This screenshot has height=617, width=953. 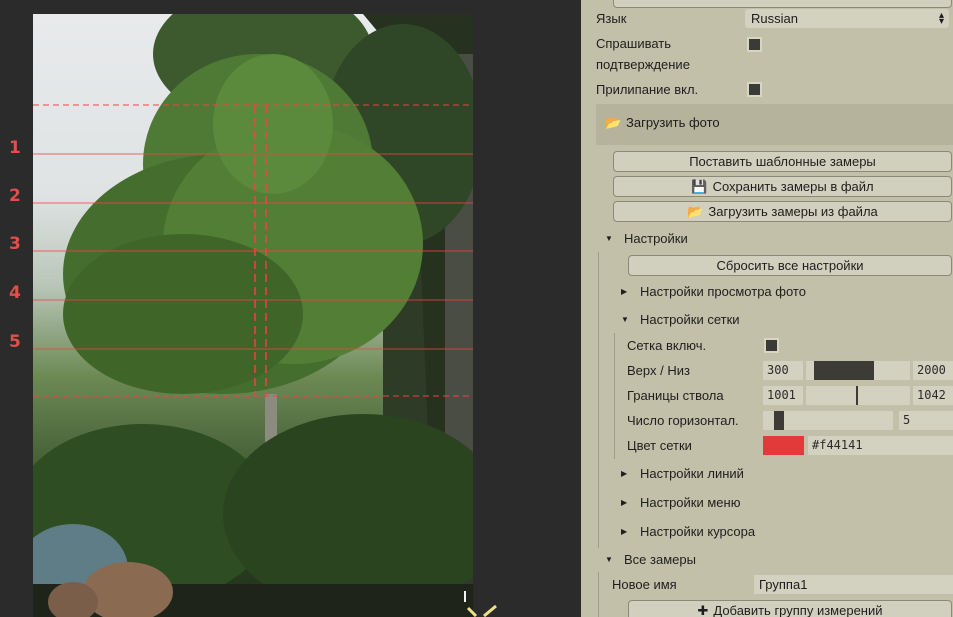 What do you see at coordinates (941, 21) in the screenshot?
I see `select-arrow-down-icon: ▾` at bounding box center [941, 21].